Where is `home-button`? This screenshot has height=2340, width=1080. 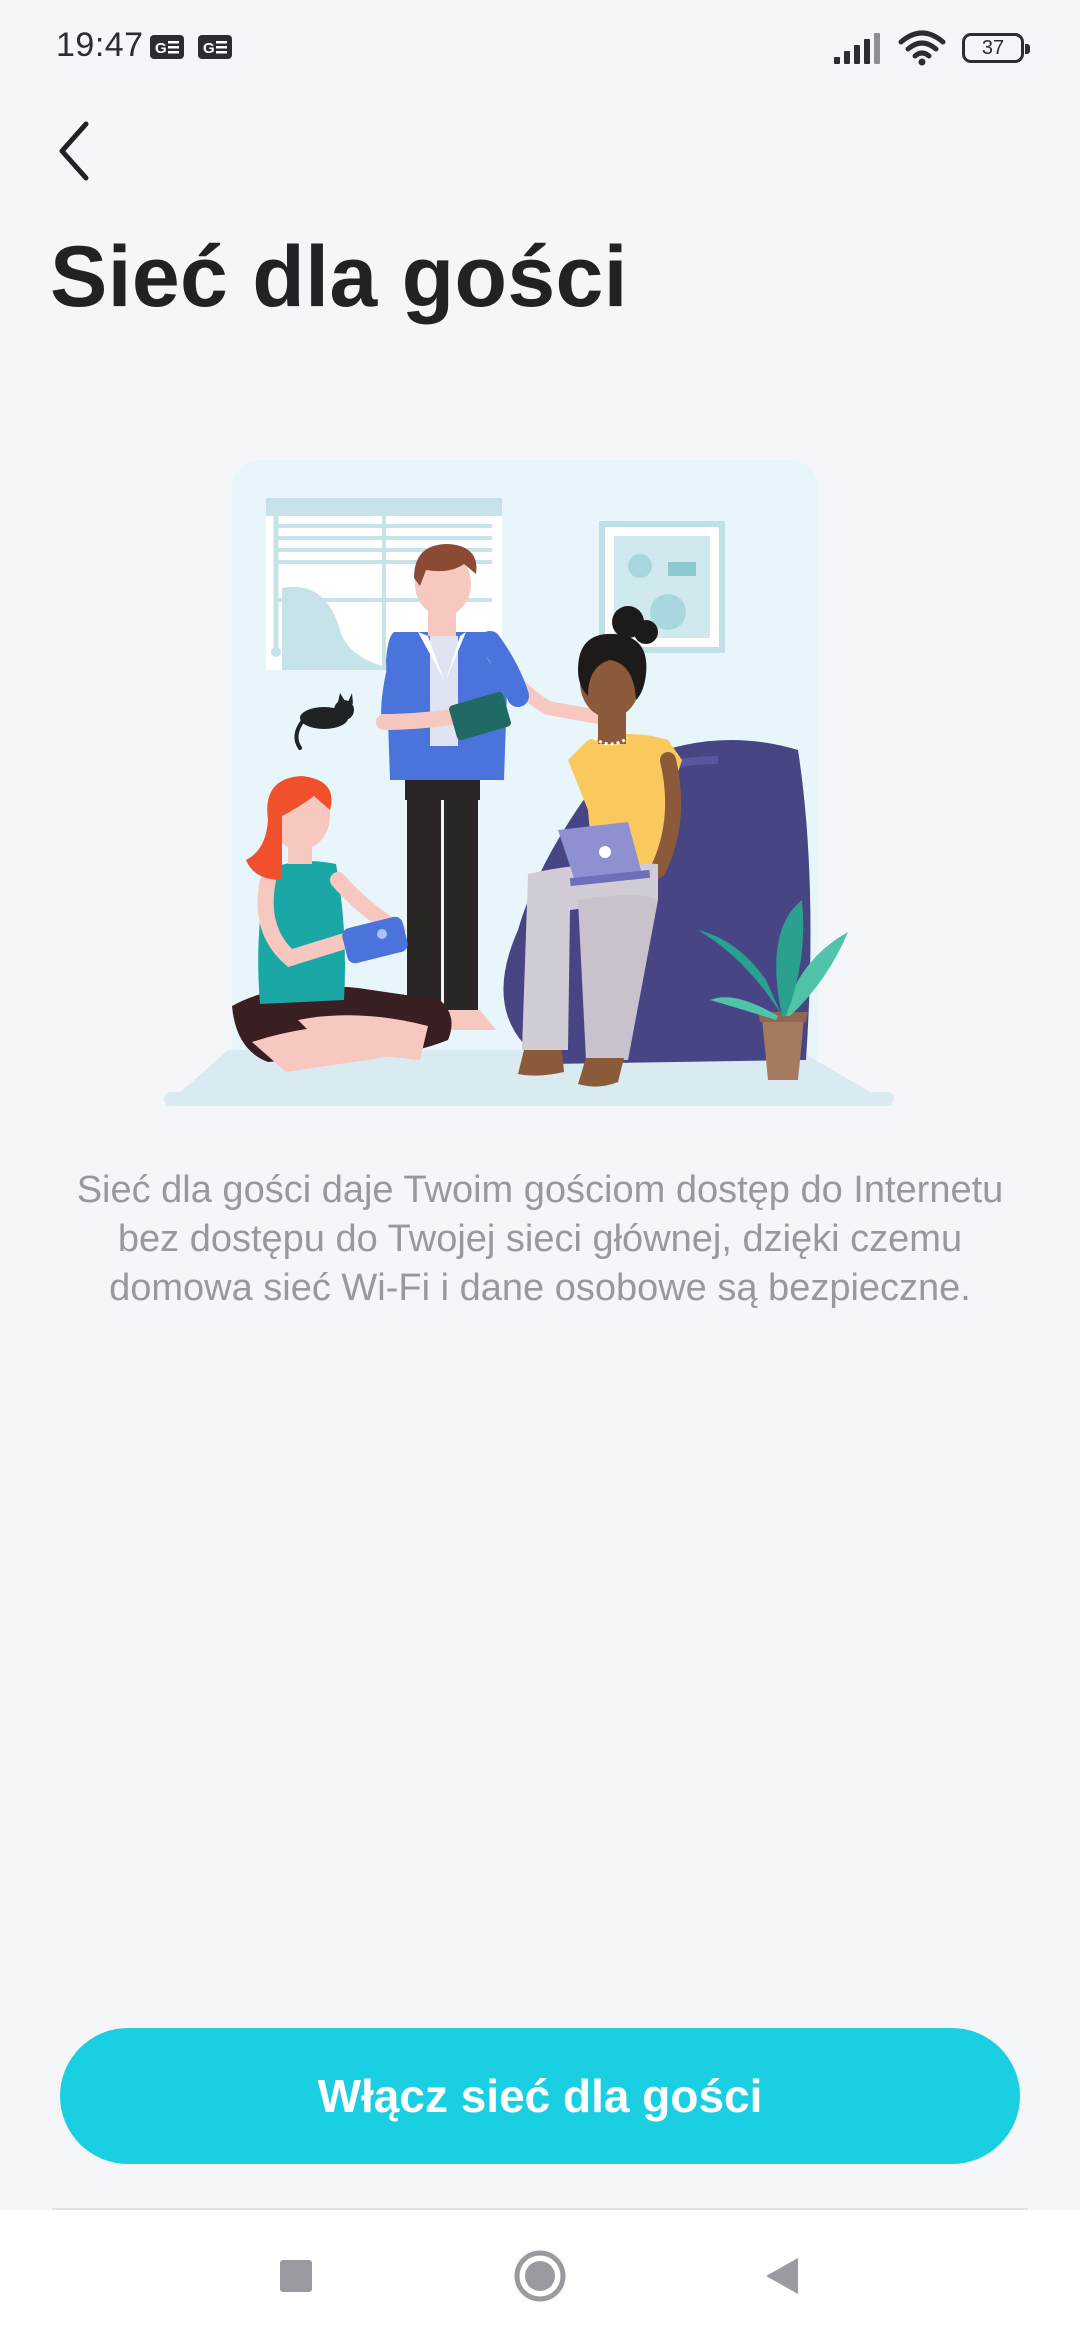 home-button is located at coordinates (540, 2276).